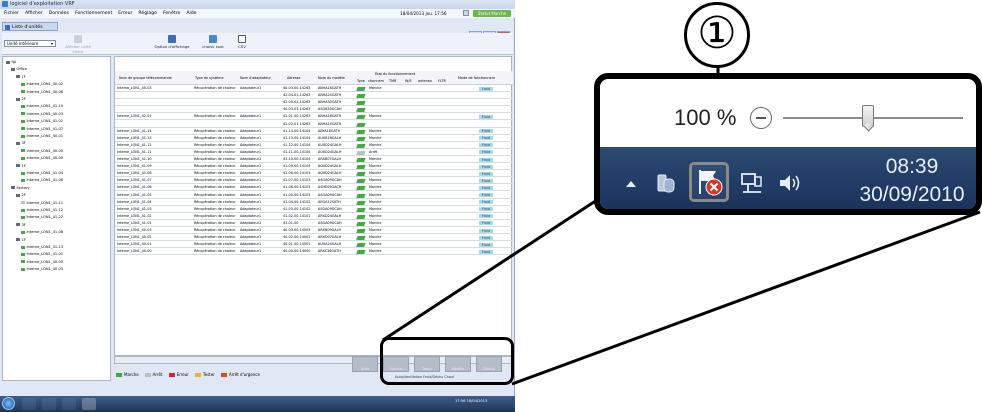  Describe the element at coordinates (365, 364) in the screenshot. I see `status-button-0: Arrêt` at that location.